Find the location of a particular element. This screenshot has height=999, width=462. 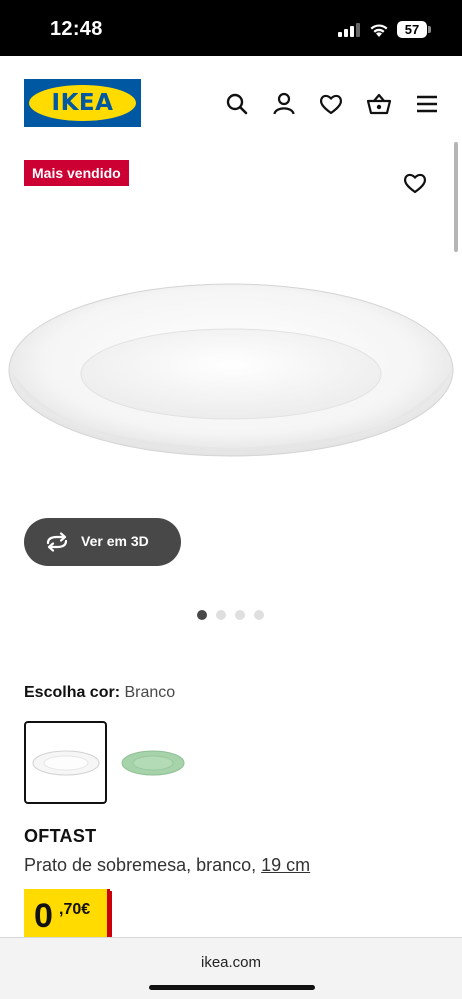

product-size-link: 19 cm is located at coordinates (285, 865).